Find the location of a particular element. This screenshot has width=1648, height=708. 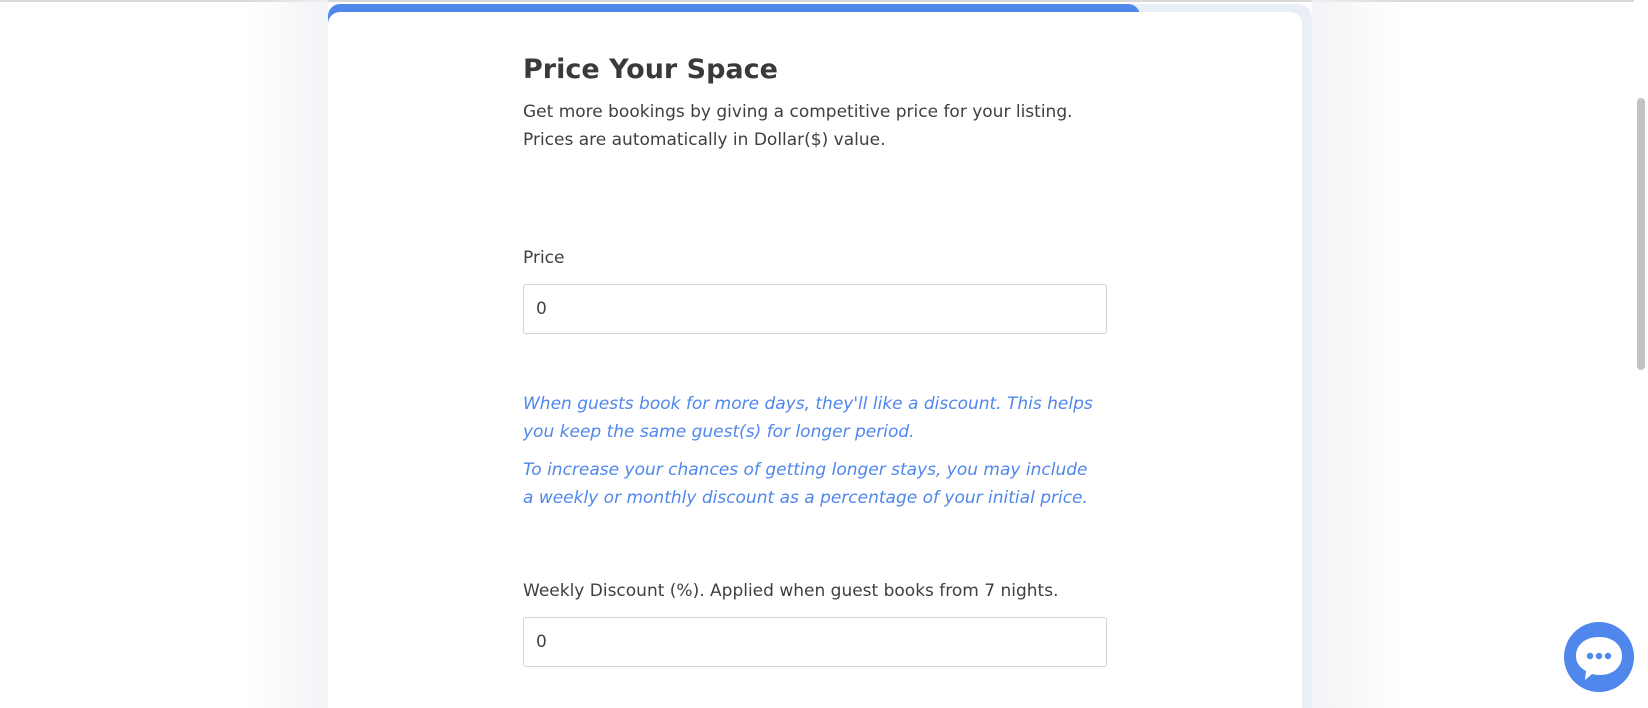

chat-button is located at coordinates (1599, 657).